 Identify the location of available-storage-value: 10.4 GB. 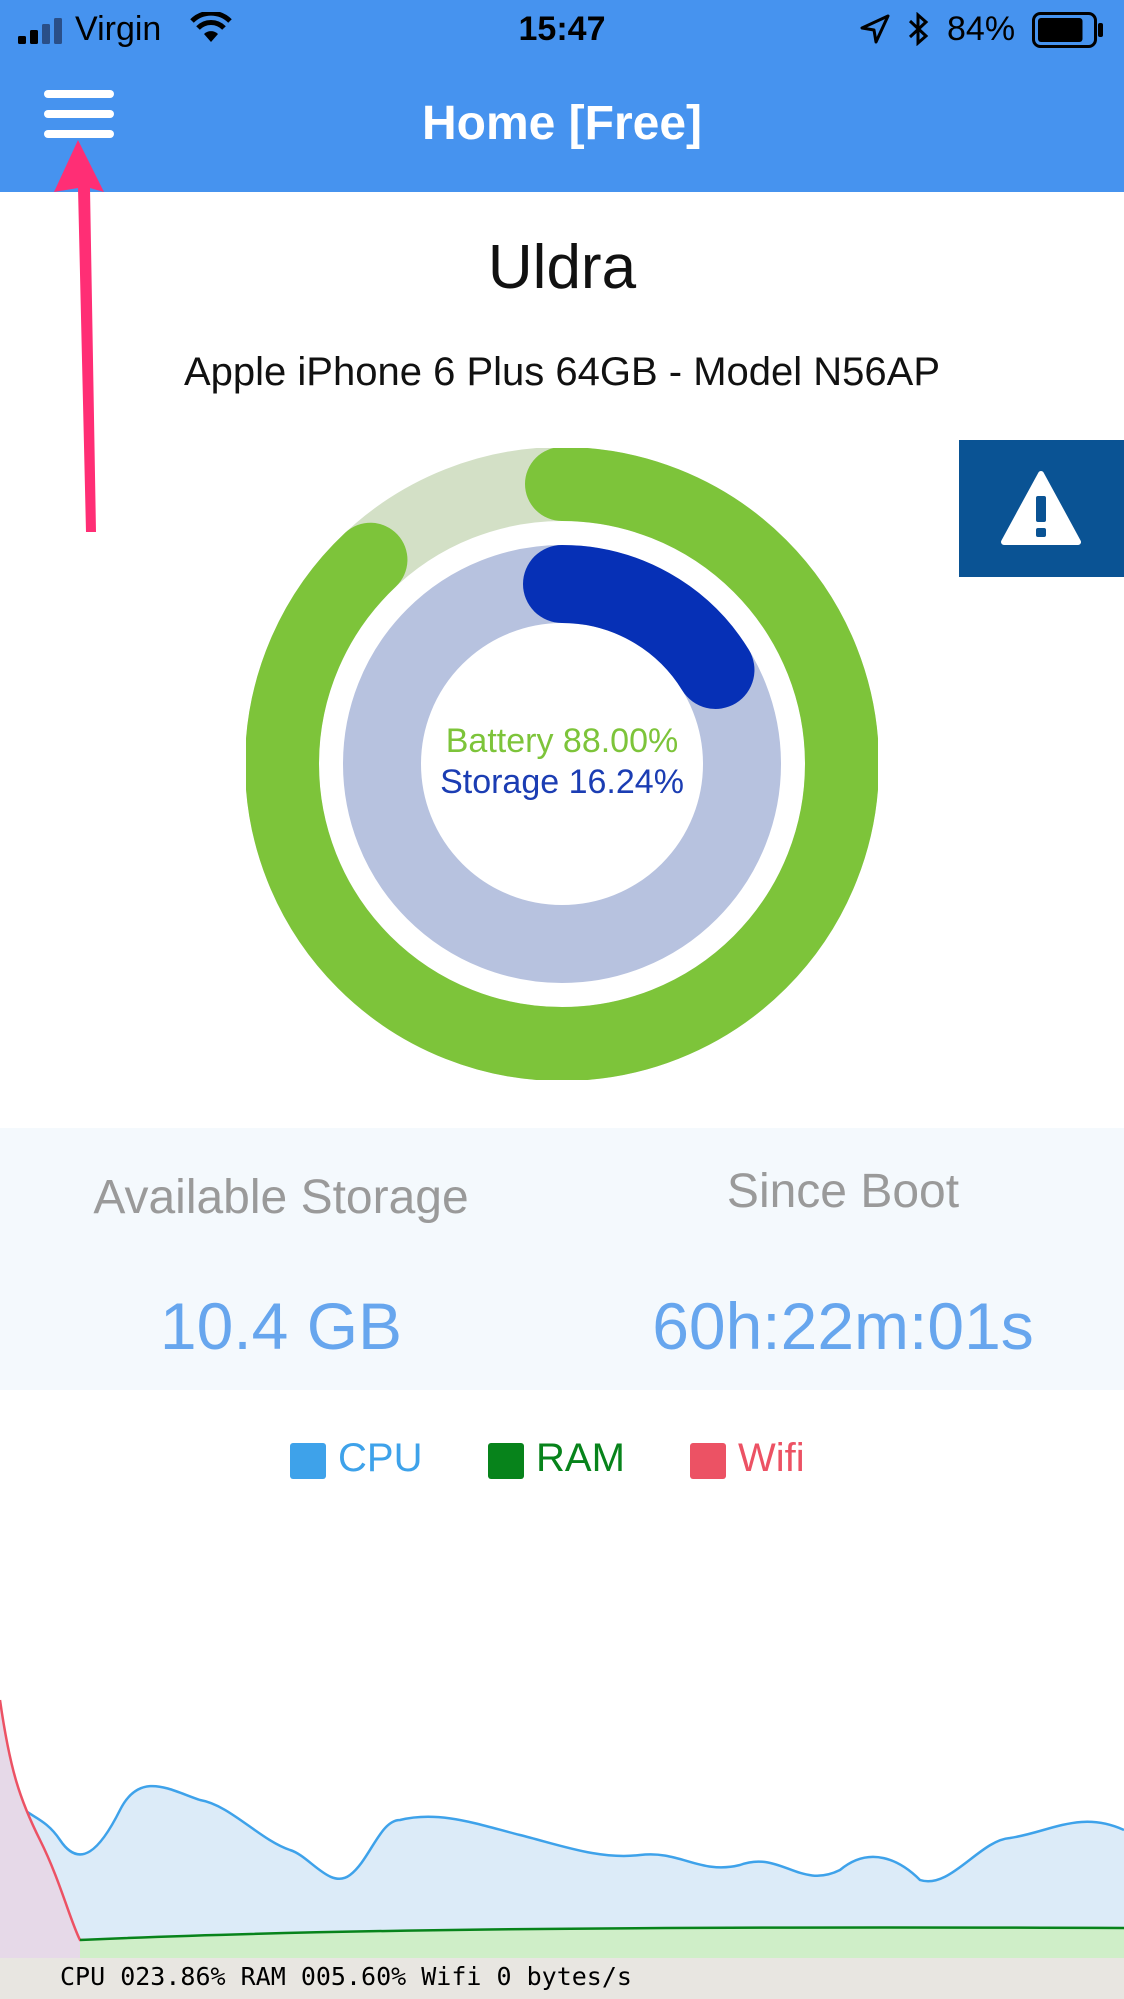
(281, 1326).